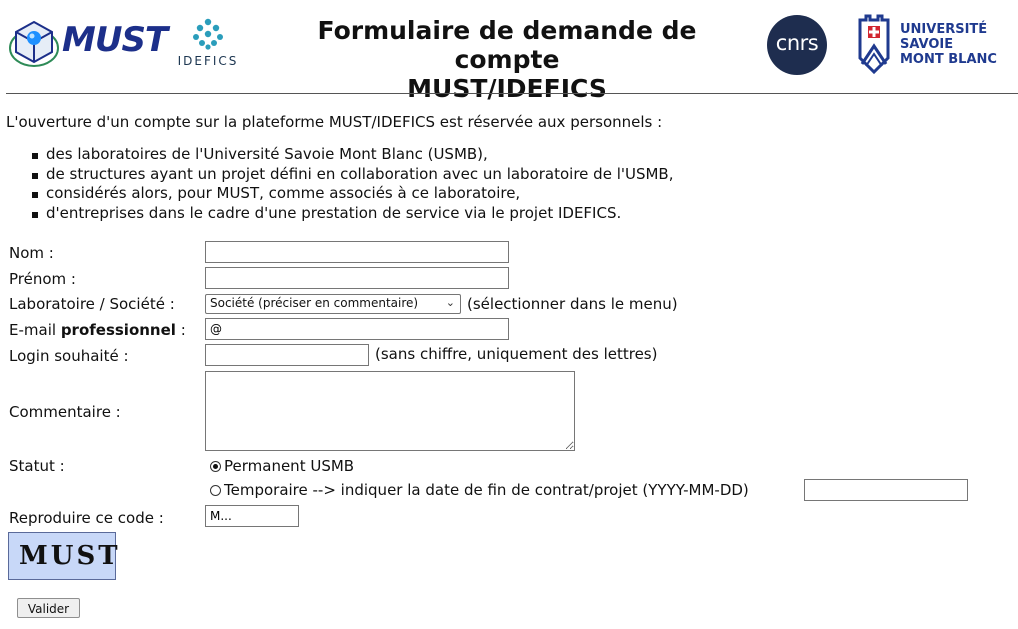 The image size is (1018, 629). I want to click on usmb-logo-text: UNIVERSITÉ SAVOIE MONT BLANC, so click(948, 44).